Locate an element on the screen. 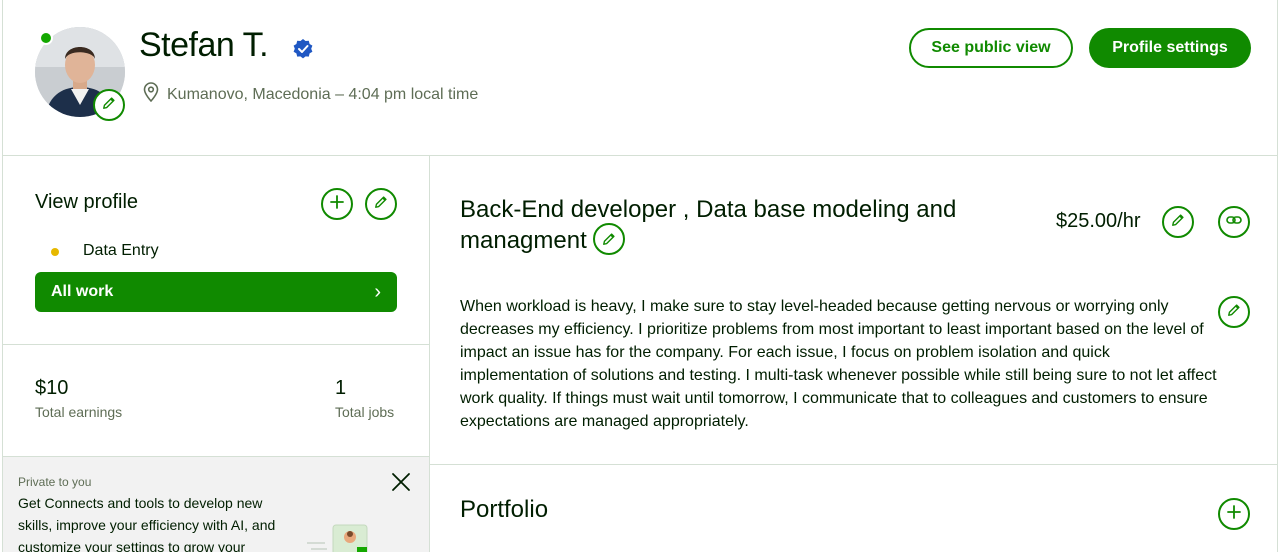  edit-rate-button is located at coordinates (1178, 222).